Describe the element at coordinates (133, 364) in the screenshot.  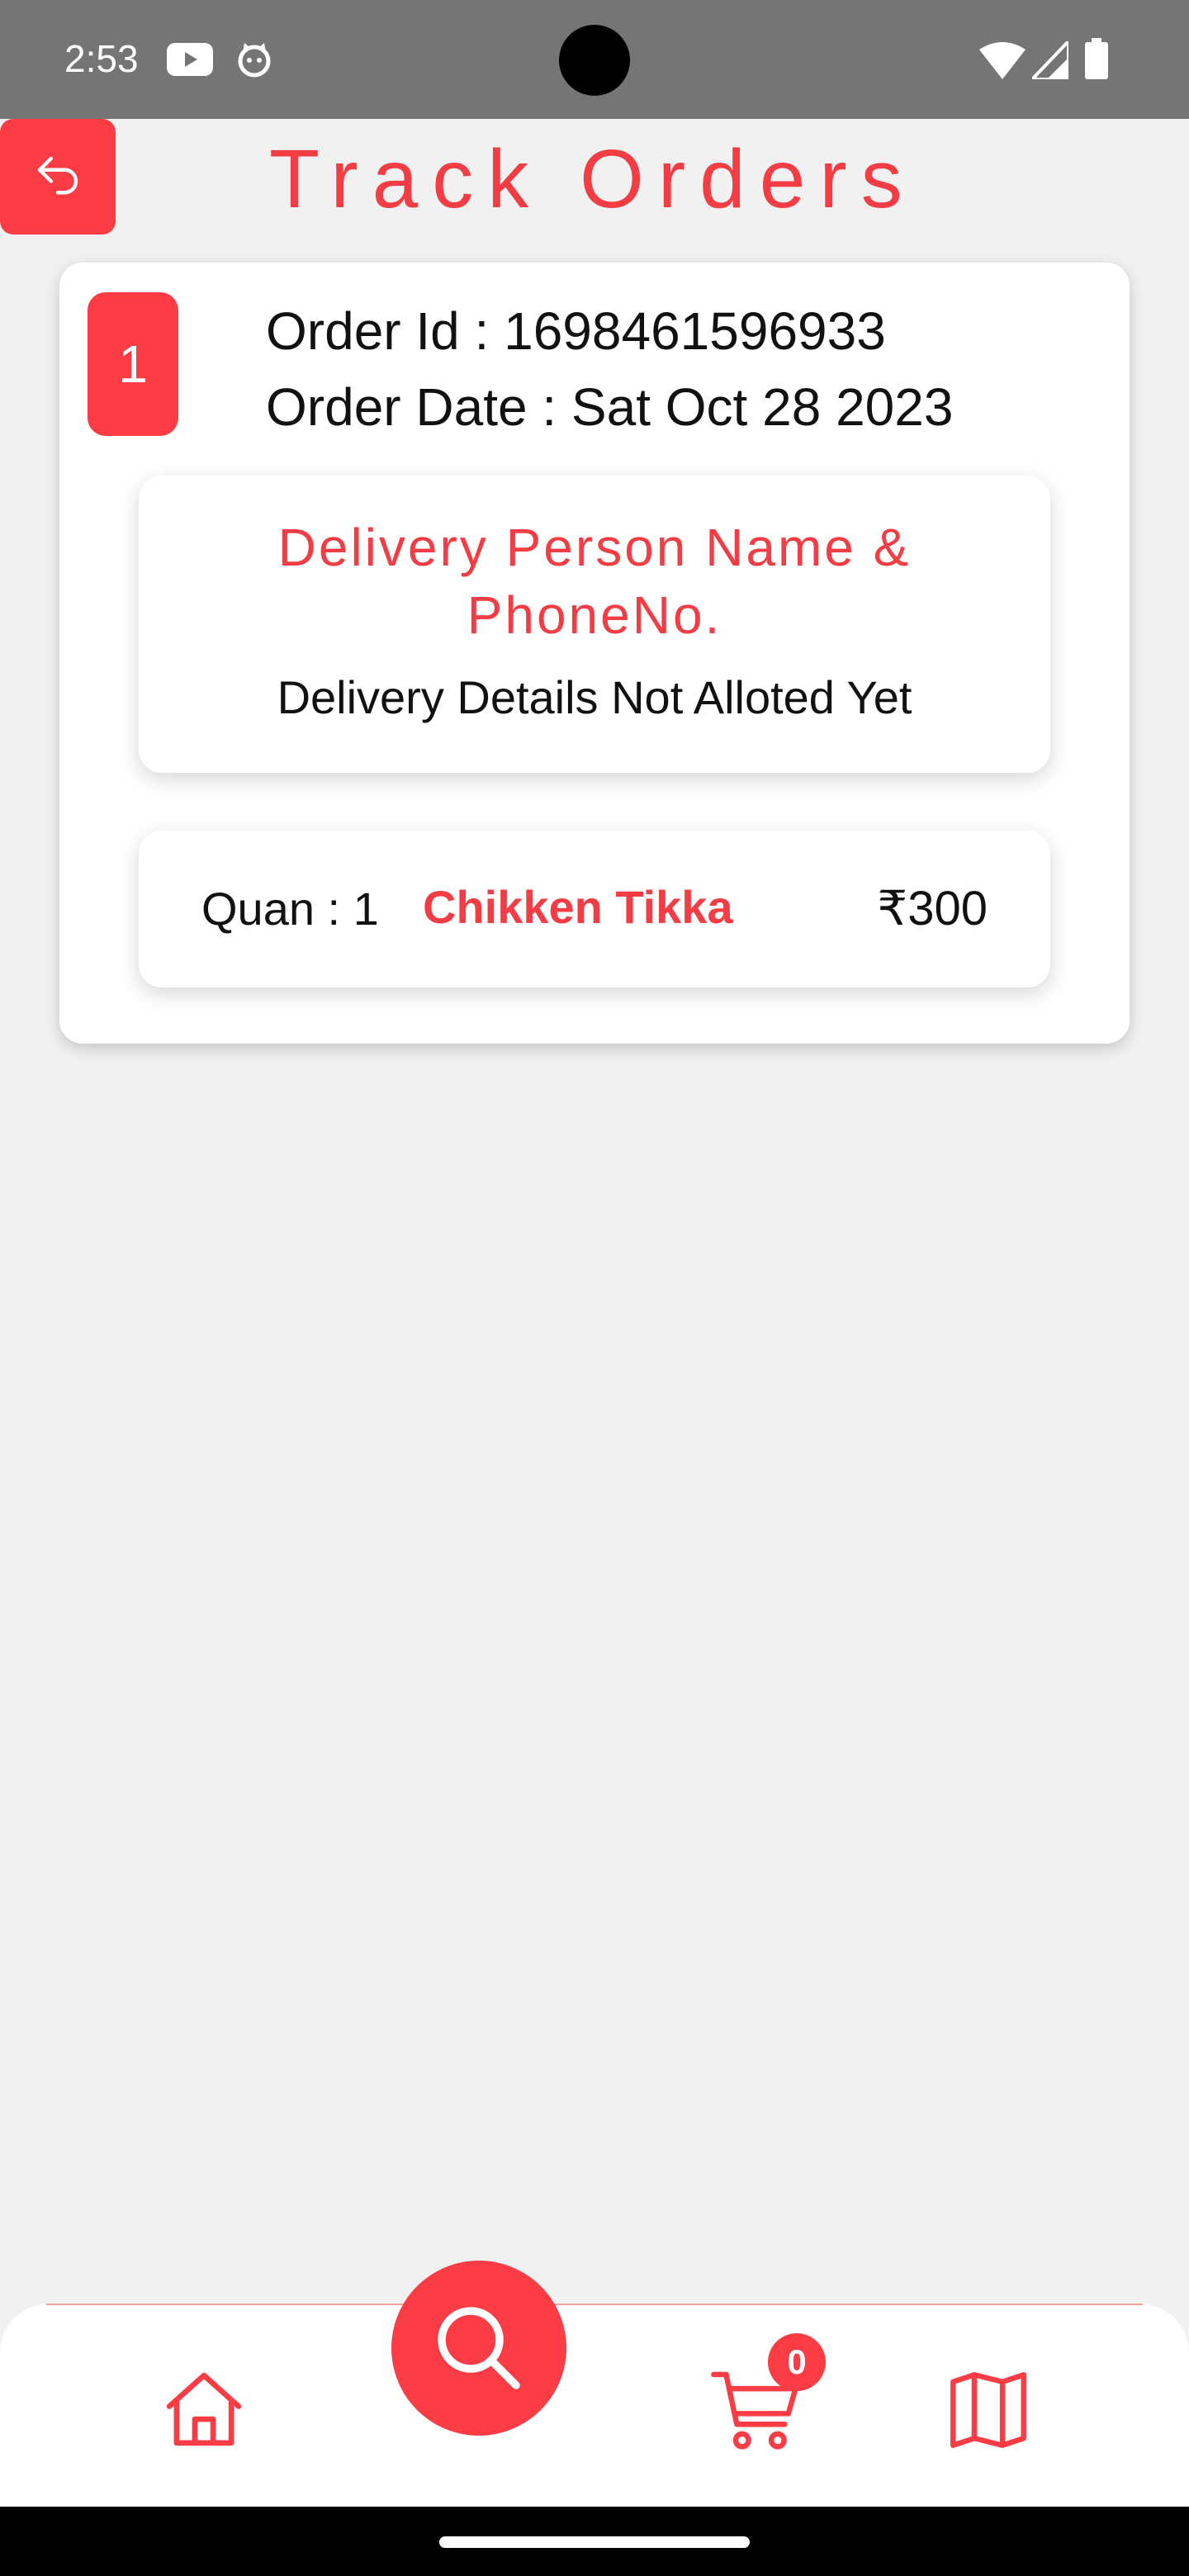
I see `order-index-badge: 1` at that location.